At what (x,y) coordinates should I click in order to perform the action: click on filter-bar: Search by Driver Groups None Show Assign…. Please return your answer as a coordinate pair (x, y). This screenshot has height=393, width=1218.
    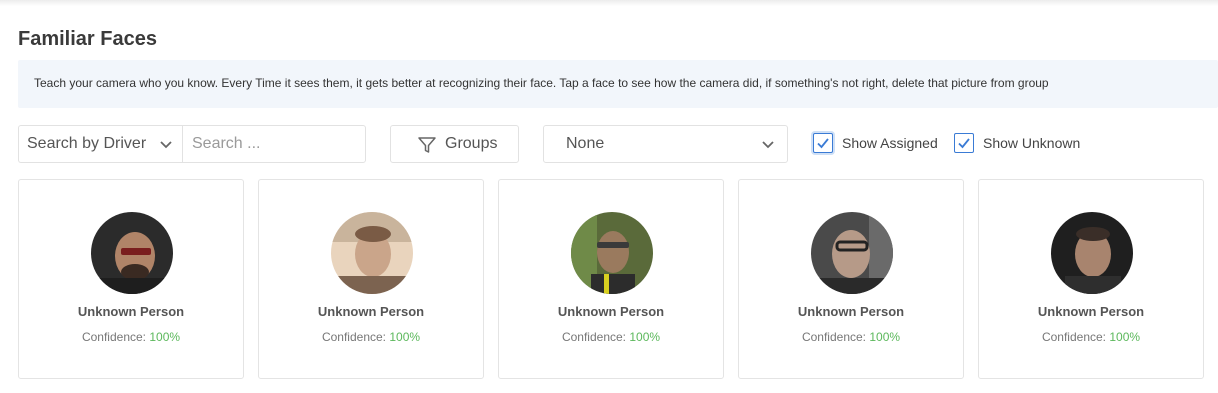
    Looking at the image, I should click on (618, 144).